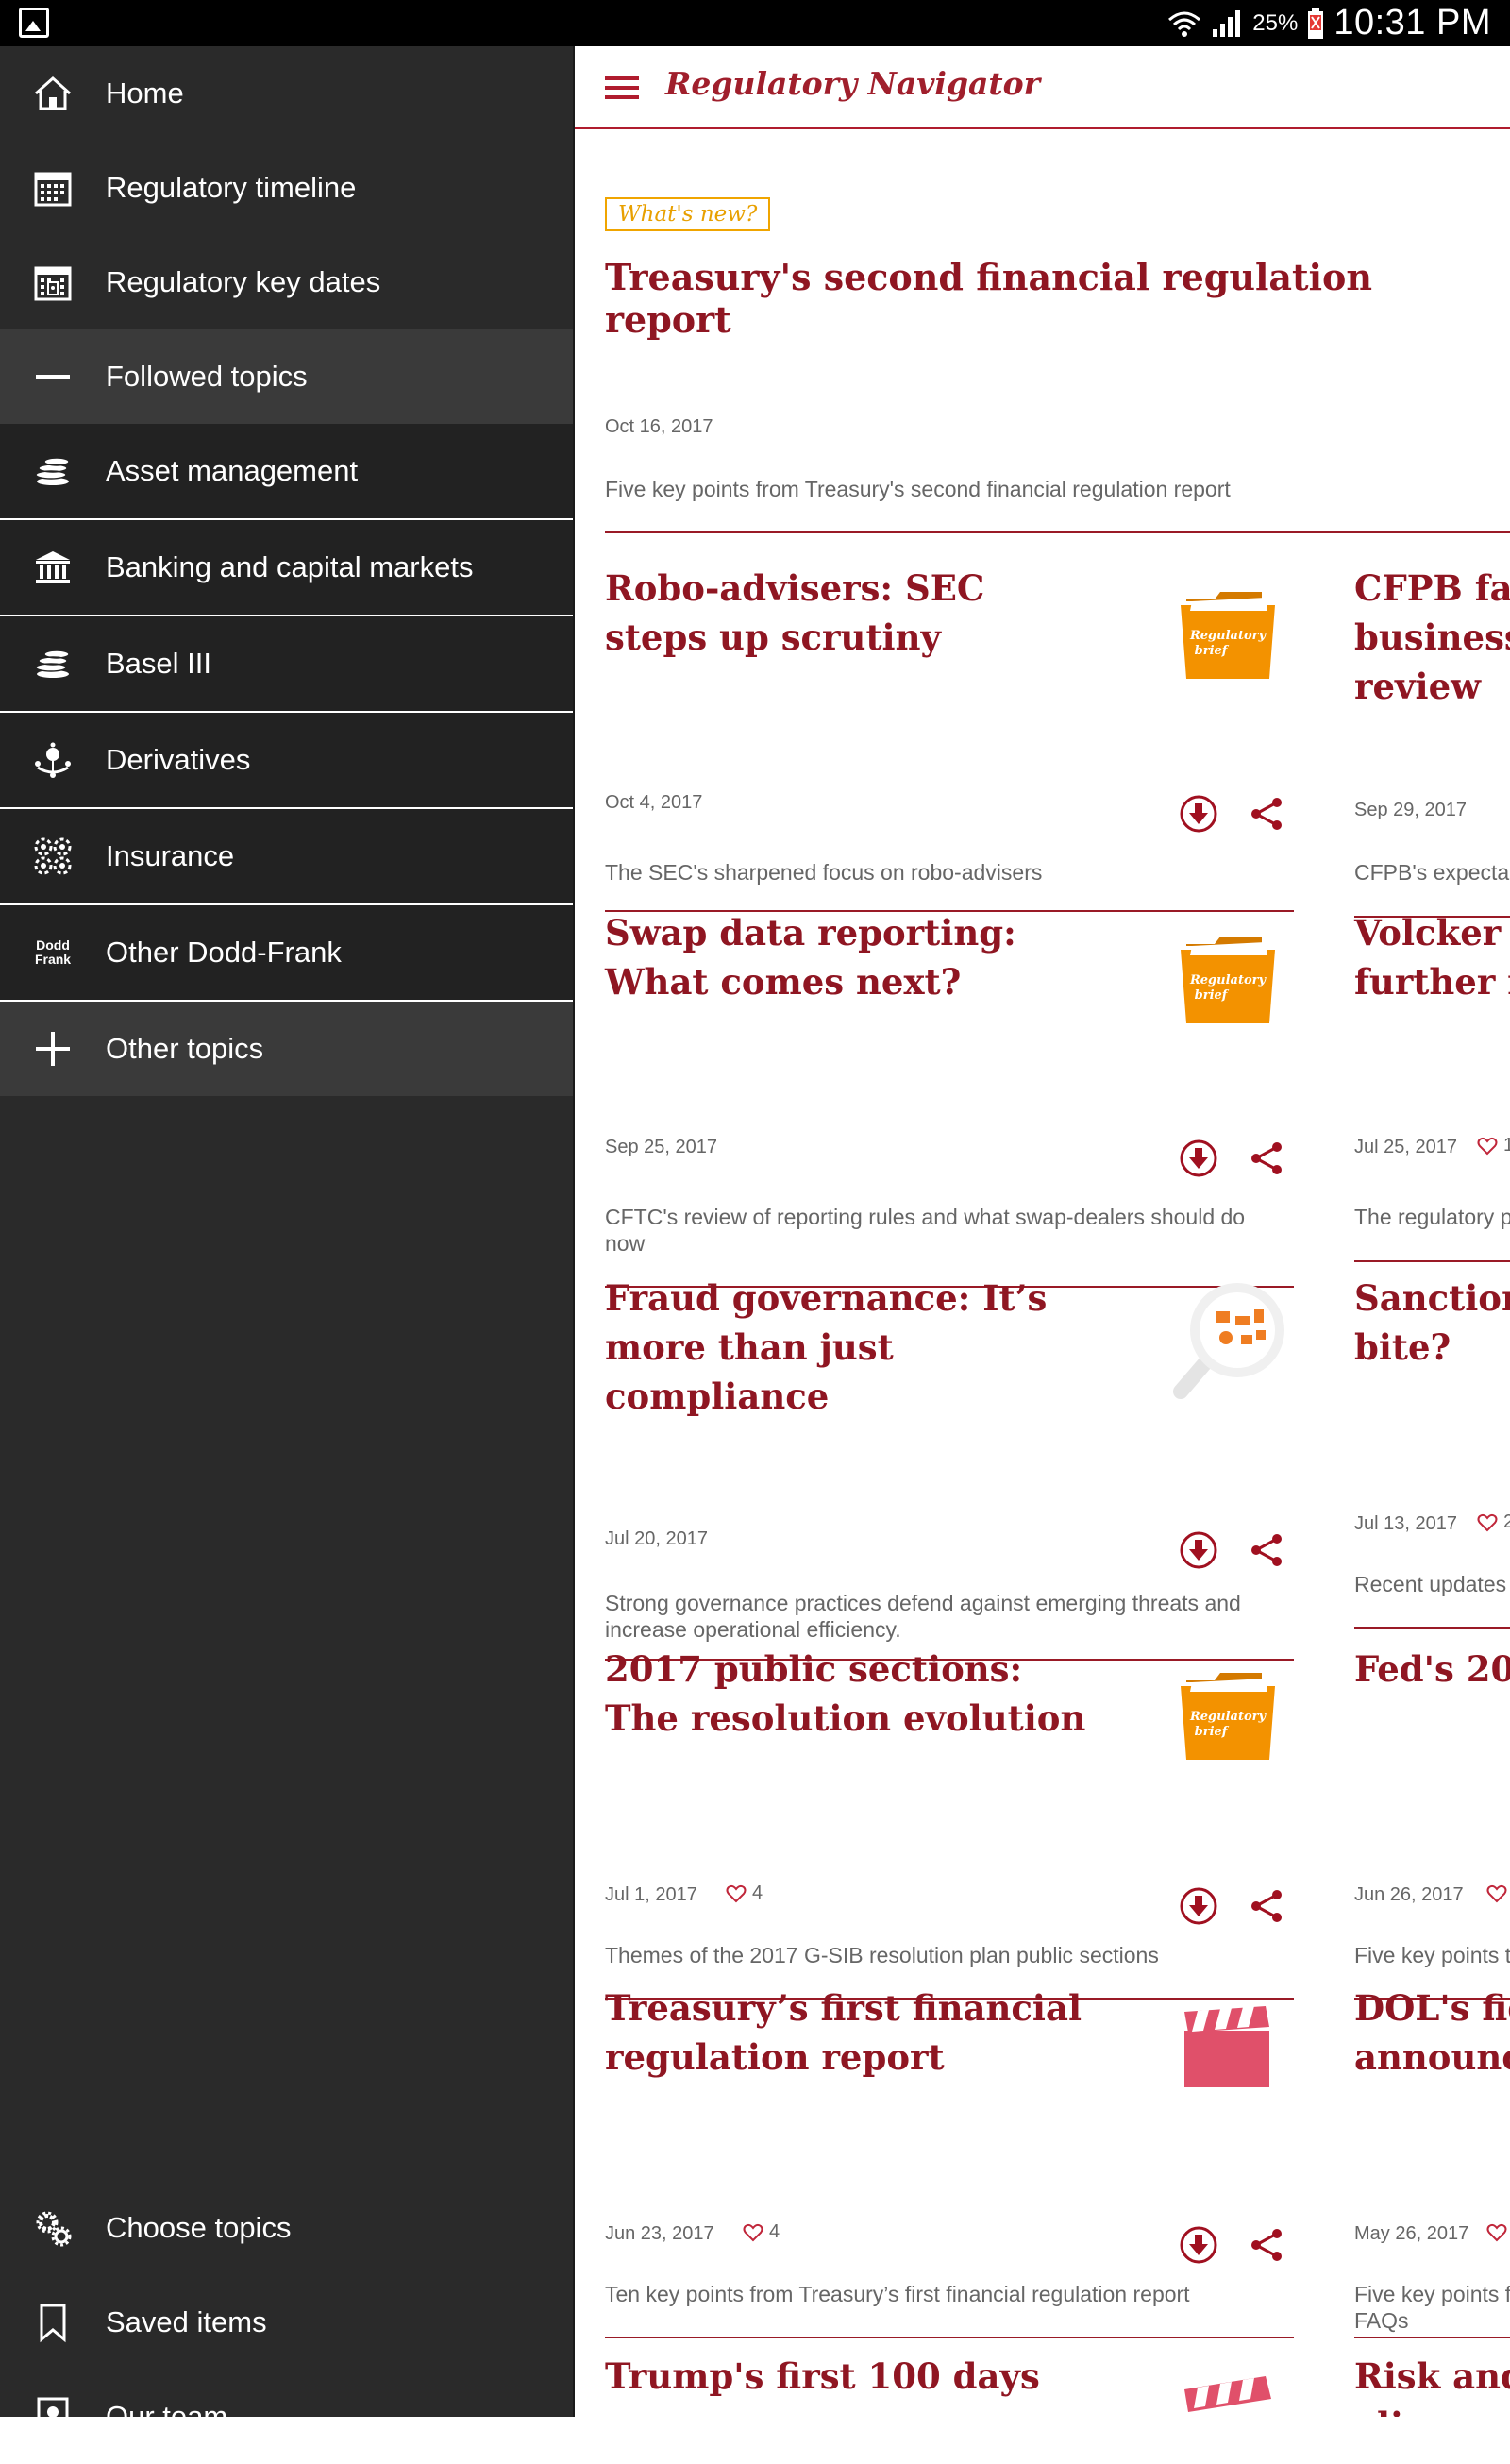  Describe the element at coordinates (1402, 1347) in the screenshot. I see `article-title-line: bite?` at that location.